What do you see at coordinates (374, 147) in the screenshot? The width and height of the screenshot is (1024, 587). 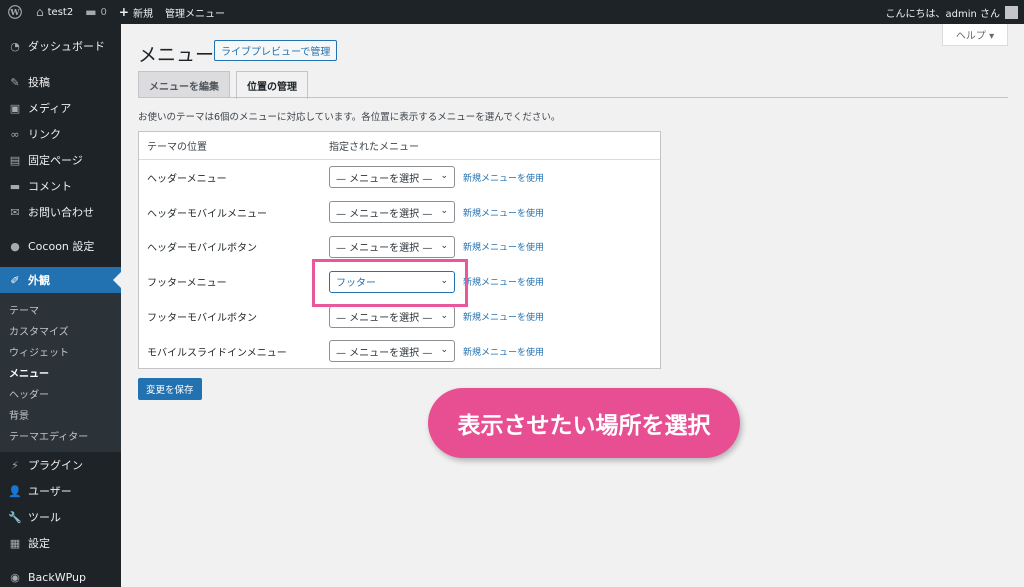 I see `col-assigned-menu: 指定されたメニュー` at bounding box center [374, 147].